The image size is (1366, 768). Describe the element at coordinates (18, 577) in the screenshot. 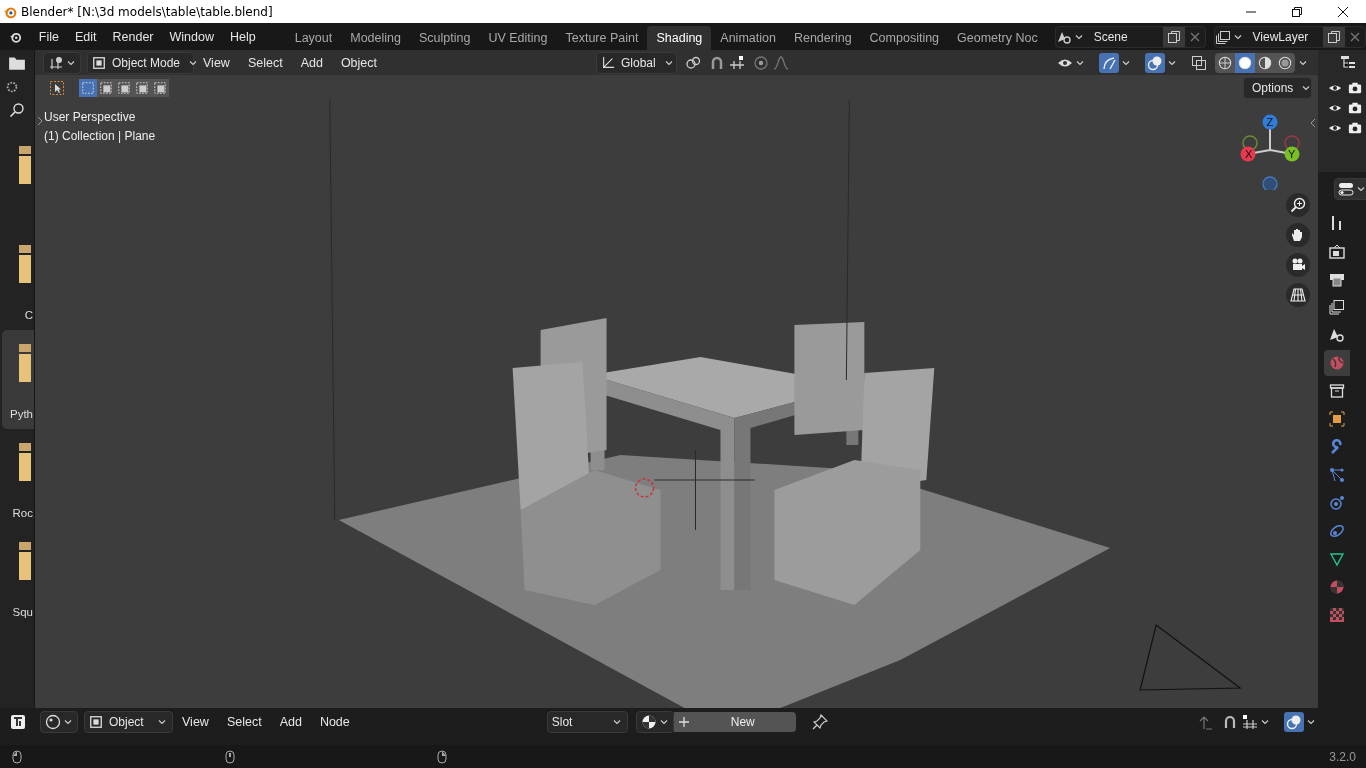

I see `asset-tile: Squ` at that location.